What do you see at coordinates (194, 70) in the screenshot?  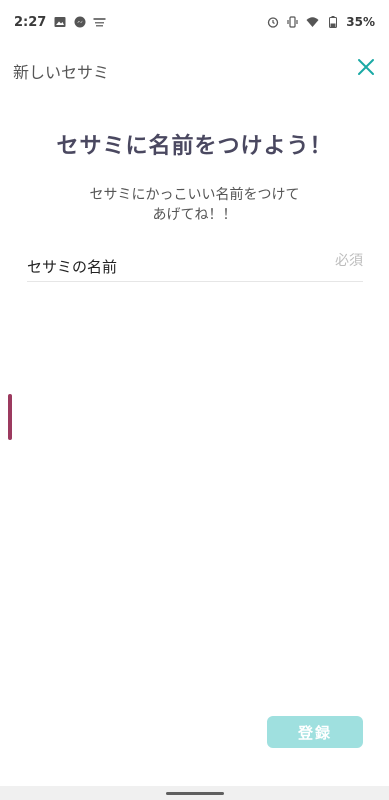 I see `app-header: 新しいセサミ` at bounding box center [194, 70].